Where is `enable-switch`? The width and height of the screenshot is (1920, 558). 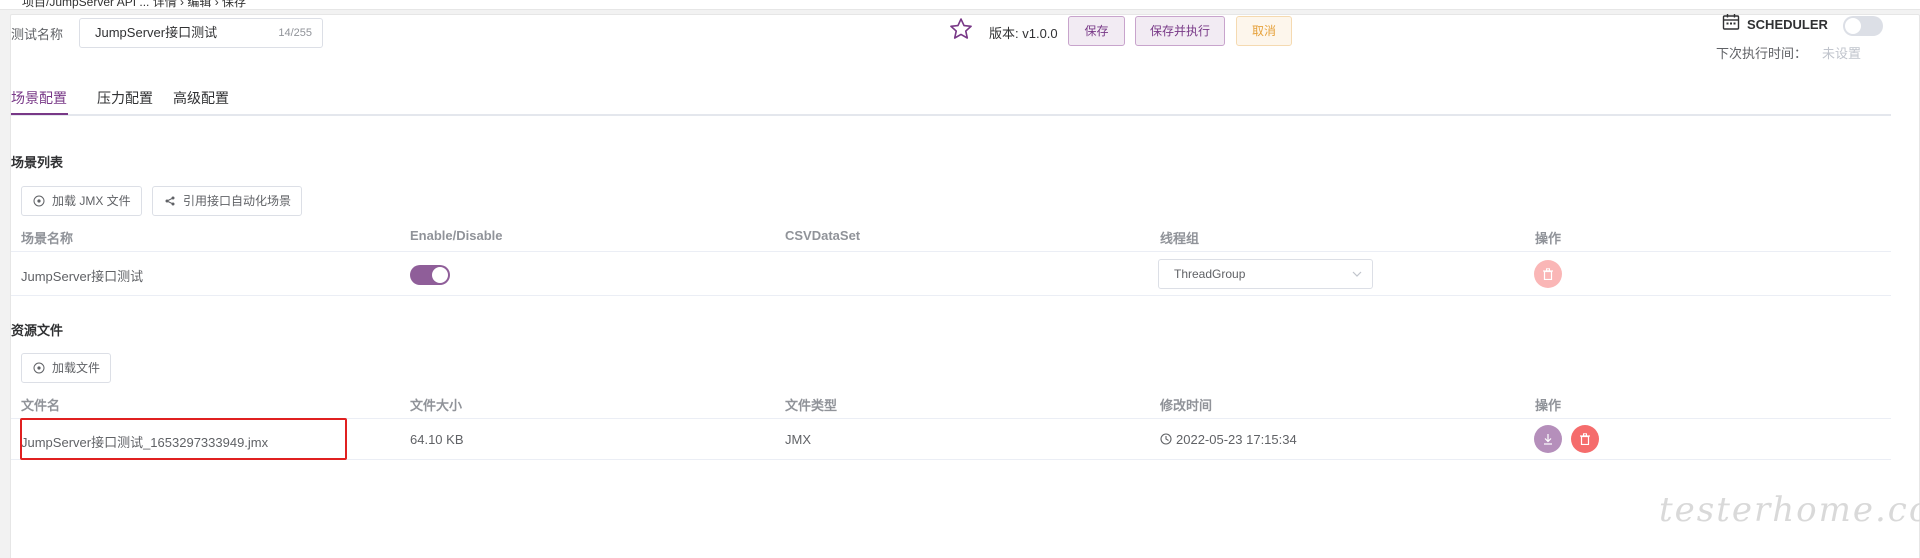 enable-switch is located at coordinates (430, 275).